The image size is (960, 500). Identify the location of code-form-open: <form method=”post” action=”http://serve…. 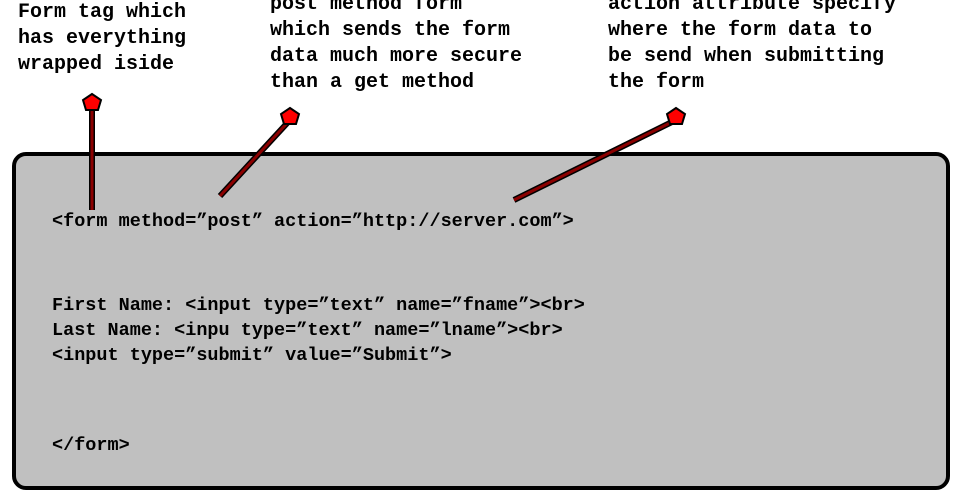
(313, 221).